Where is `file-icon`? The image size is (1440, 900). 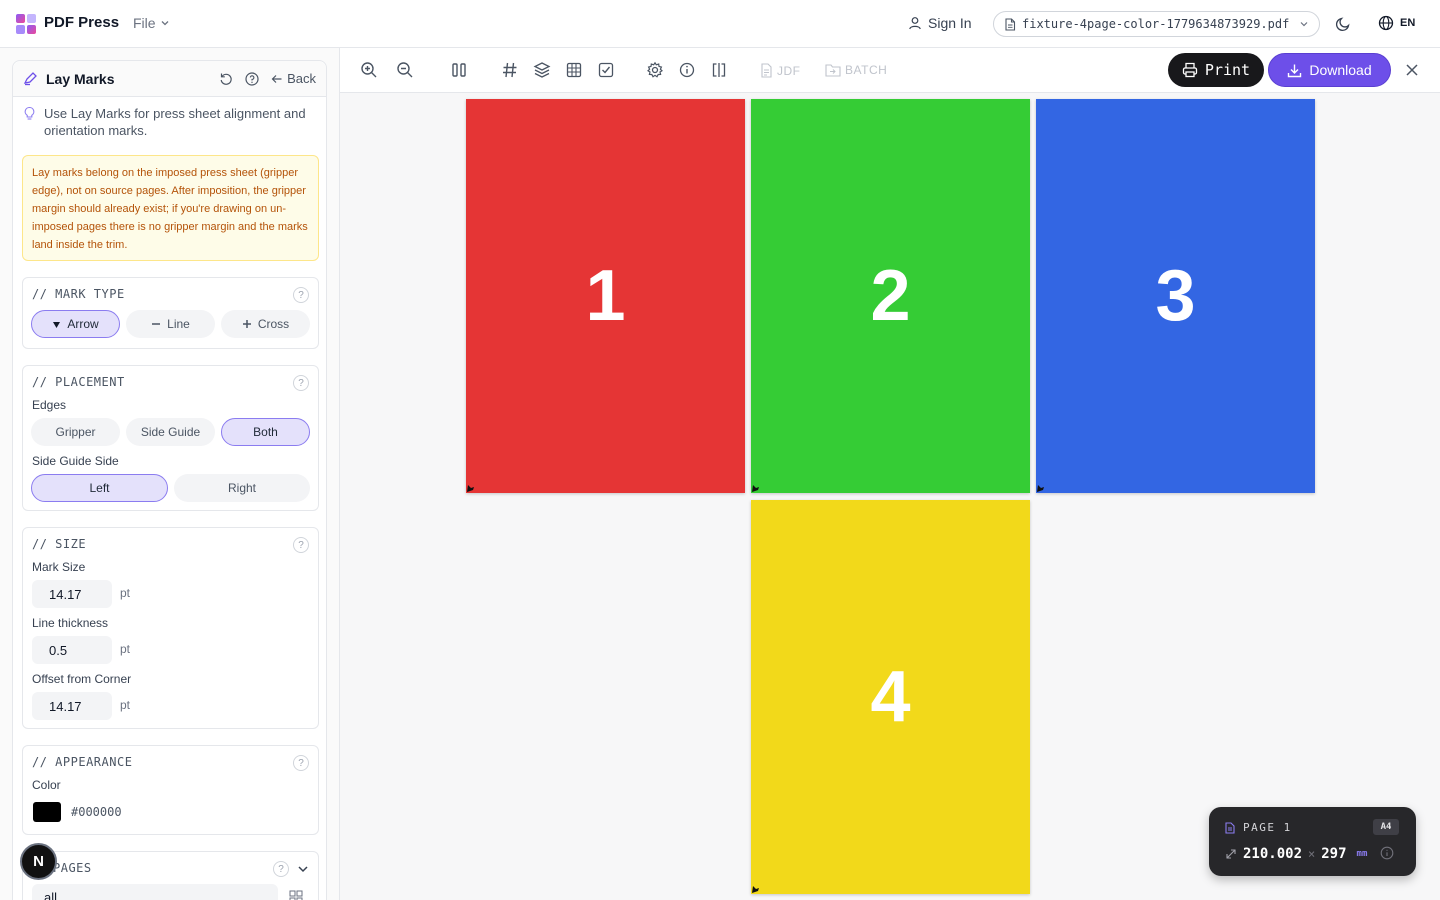
file-icon is located at coordinates (1010, 24).